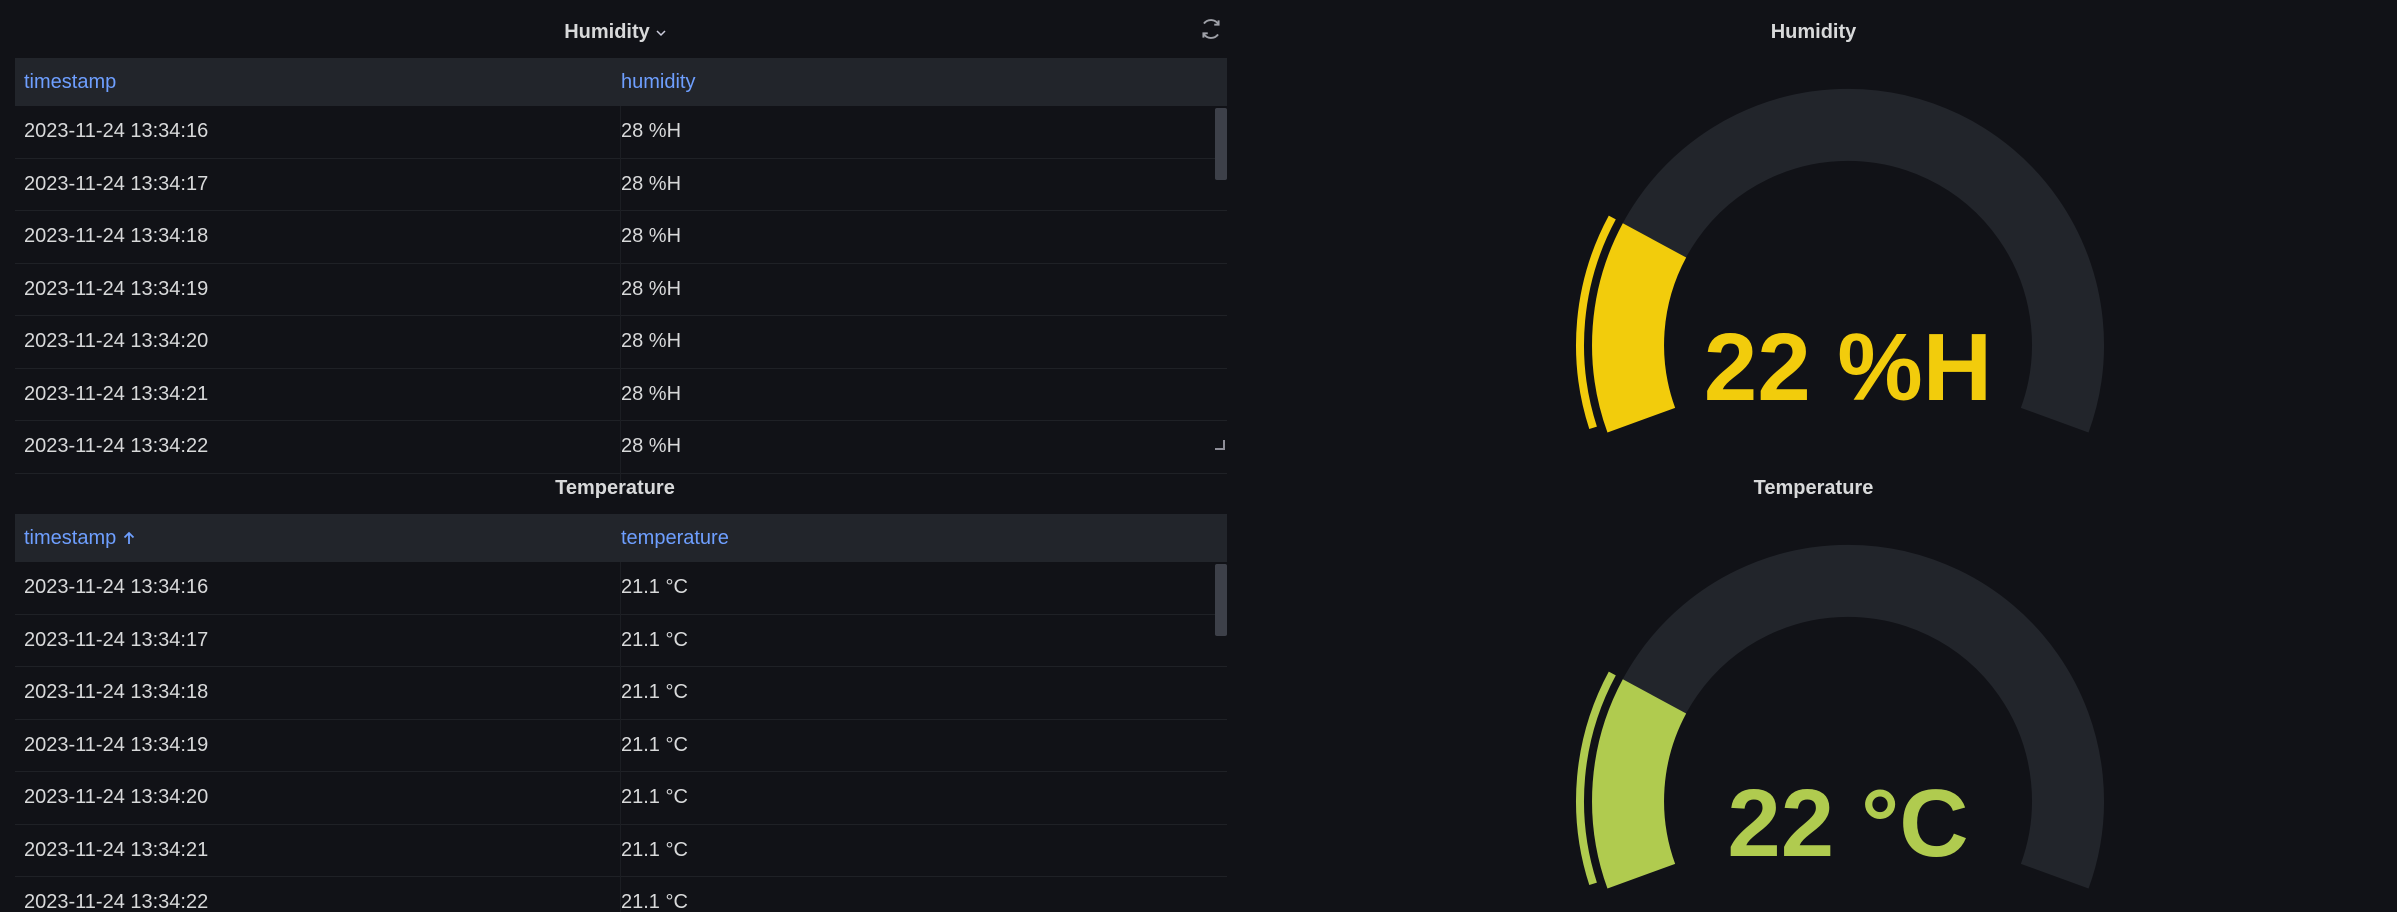 Image resolution: width=2397 pixels, height=912 pixels. I want to click on table-row: 2023-11-24 13:34:22 21.1 °C, so click(621, 894).